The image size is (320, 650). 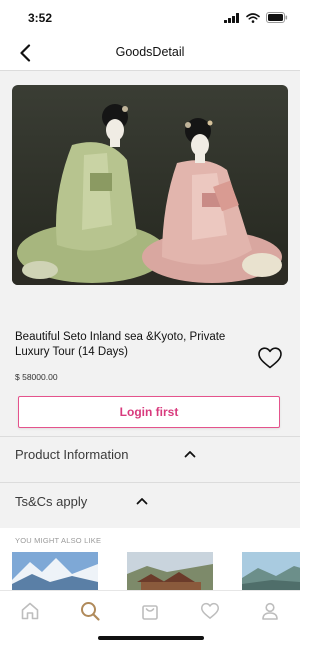 What do you see at coordinates (150, 459) in the screenshot?
I see `section-product-information: Product Information` at bounding box center [150, 459].